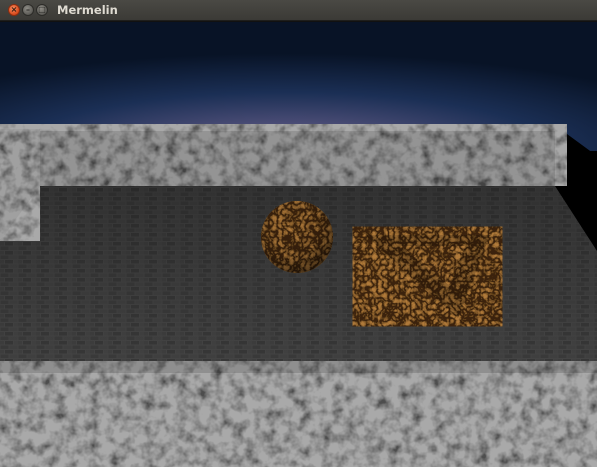  I want to click on close-button: ×, so click(14, 10).